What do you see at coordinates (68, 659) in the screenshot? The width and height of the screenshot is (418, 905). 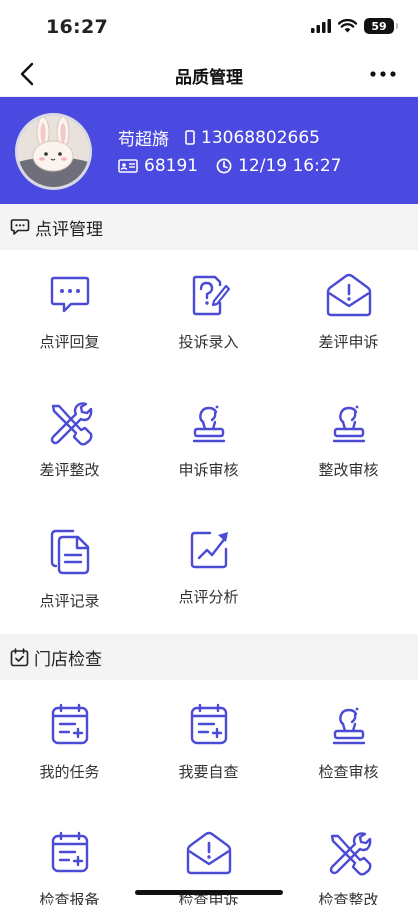 I see `section-title: 门店检查` at bounding box center [68, 659].